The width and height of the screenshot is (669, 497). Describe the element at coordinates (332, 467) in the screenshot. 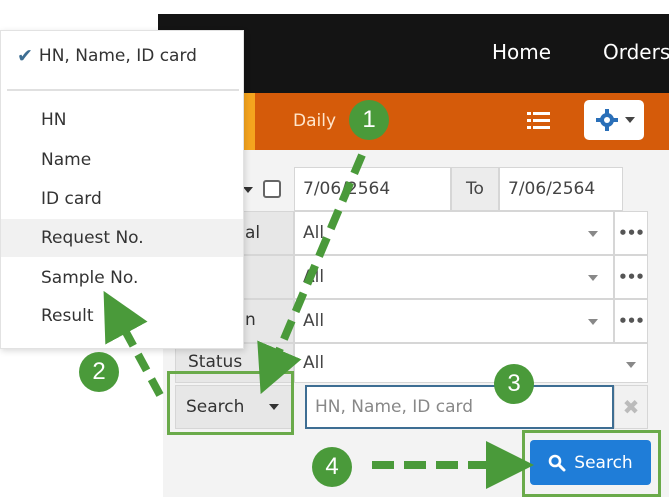

I see `step-4-badge: 4` at that location.